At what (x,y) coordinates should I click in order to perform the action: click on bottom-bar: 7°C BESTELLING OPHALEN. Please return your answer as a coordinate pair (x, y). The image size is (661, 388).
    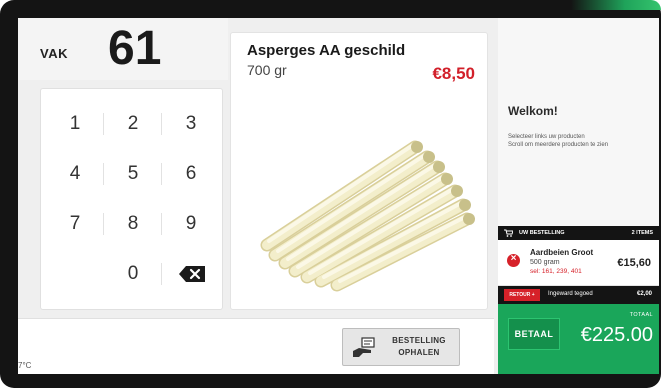
    Looking at the image, I should click on (256, 346).